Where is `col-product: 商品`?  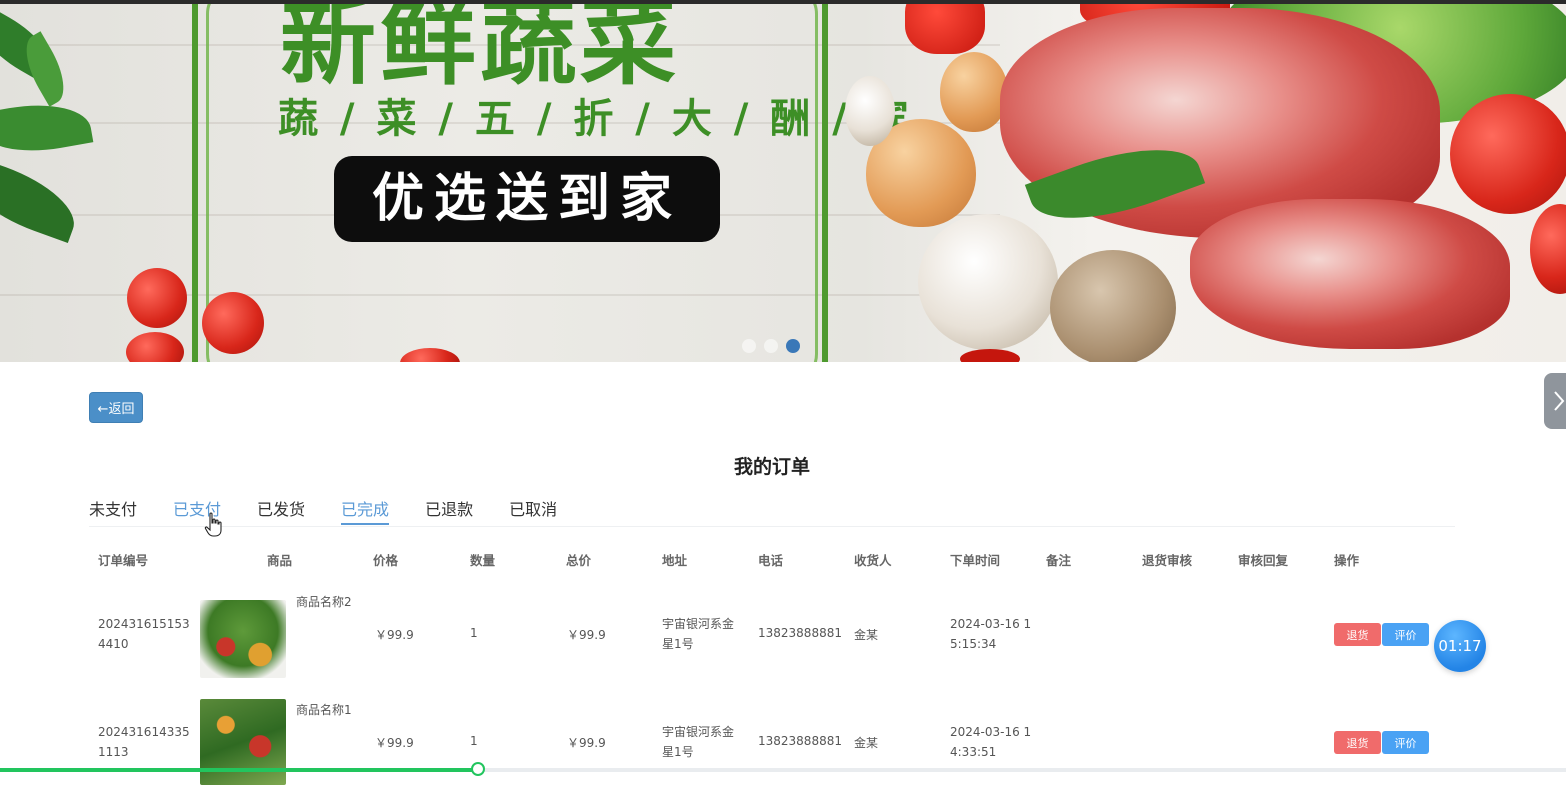 col-product: 商品 is located at coordinates (280, 560).